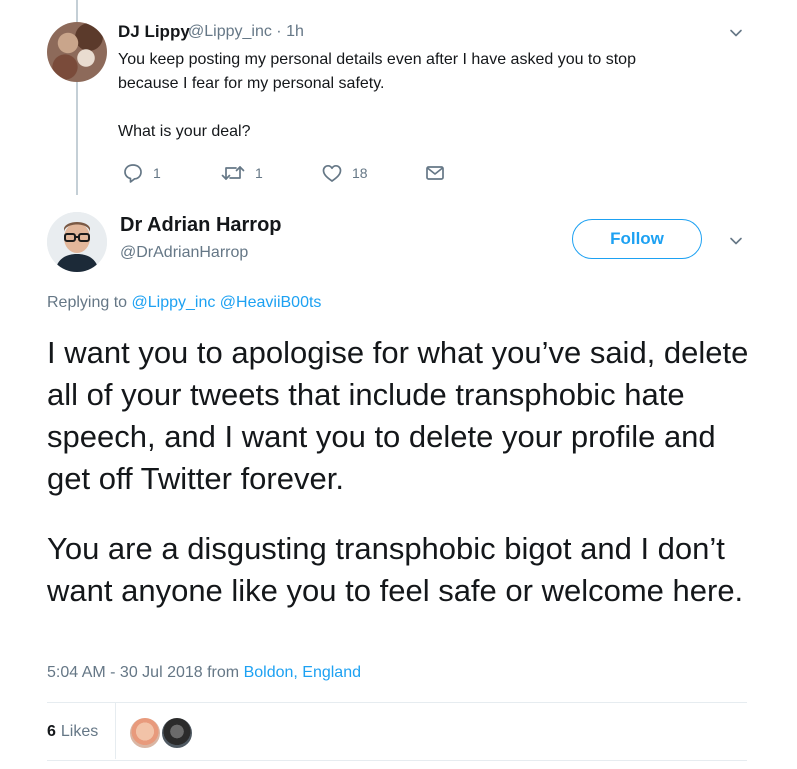  I want to click on follow-button: Follow, so click(637, 239).